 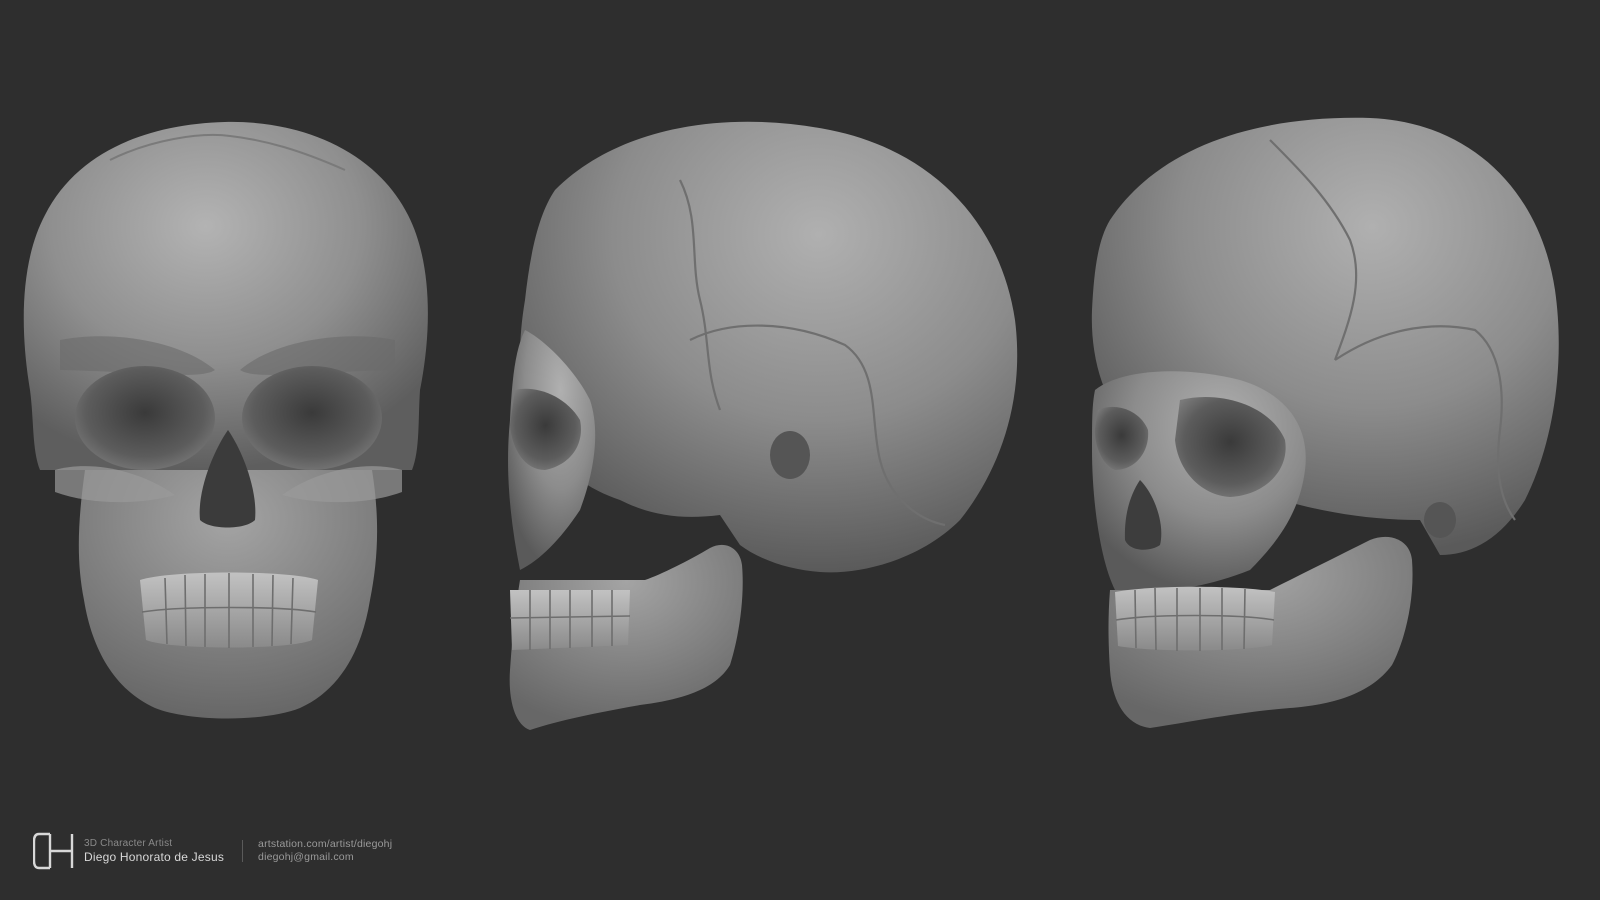 What do you see at coordinates (325, 857) in the screenshot?
I see `email-address: diegohj@gmail.com` at bounding box center [325, 857].